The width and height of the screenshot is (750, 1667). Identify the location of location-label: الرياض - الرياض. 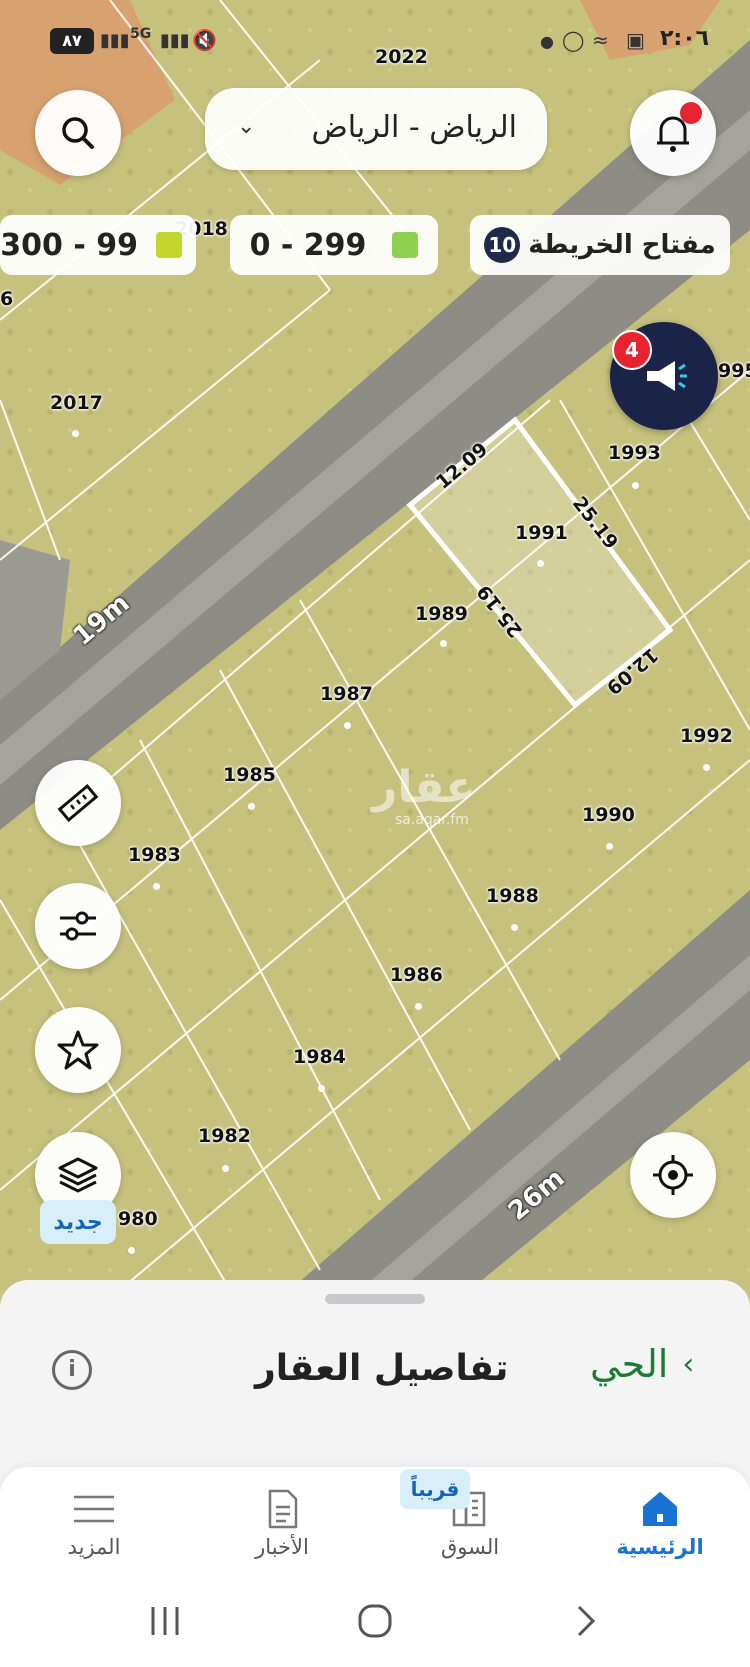
(414, 127).